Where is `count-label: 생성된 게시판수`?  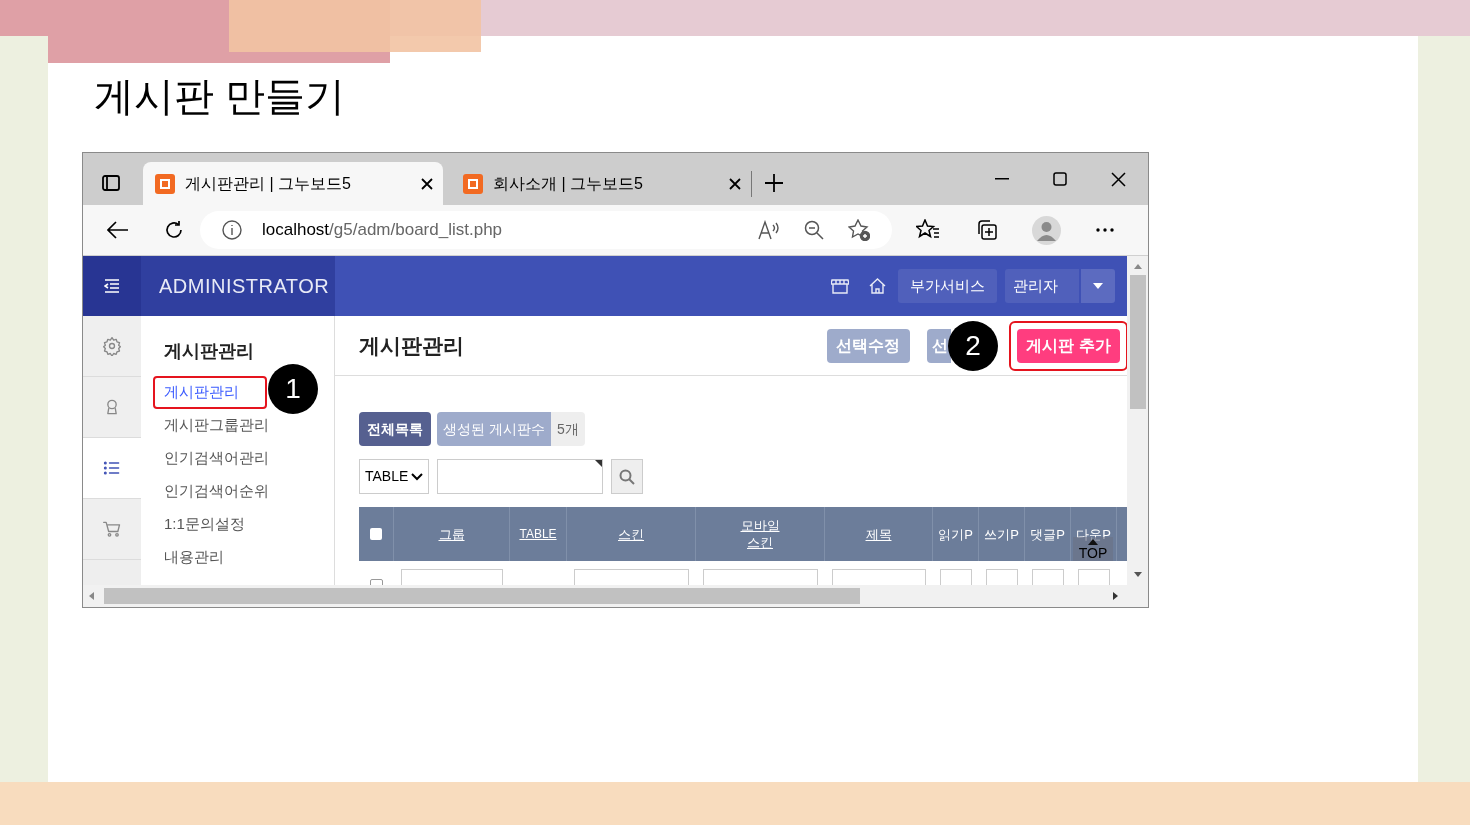 count-label: 생성된 게시판수 is located at coordinates (494, 429).